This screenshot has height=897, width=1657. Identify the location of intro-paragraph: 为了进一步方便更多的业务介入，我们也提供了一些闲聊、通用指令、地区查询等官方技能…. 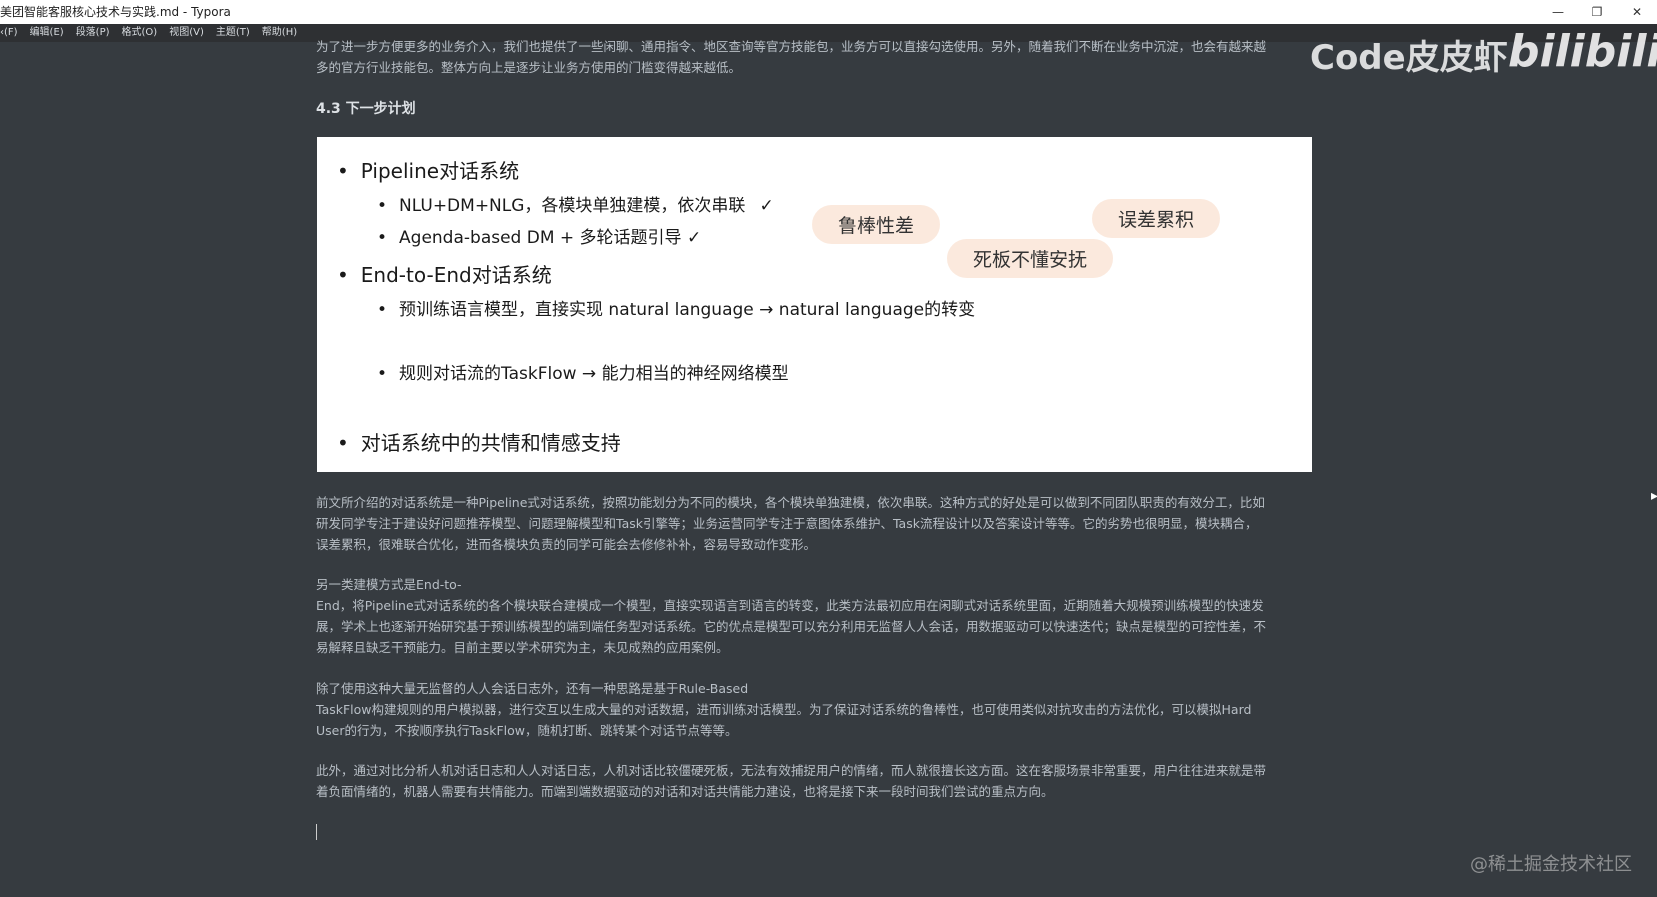
(816, 57).